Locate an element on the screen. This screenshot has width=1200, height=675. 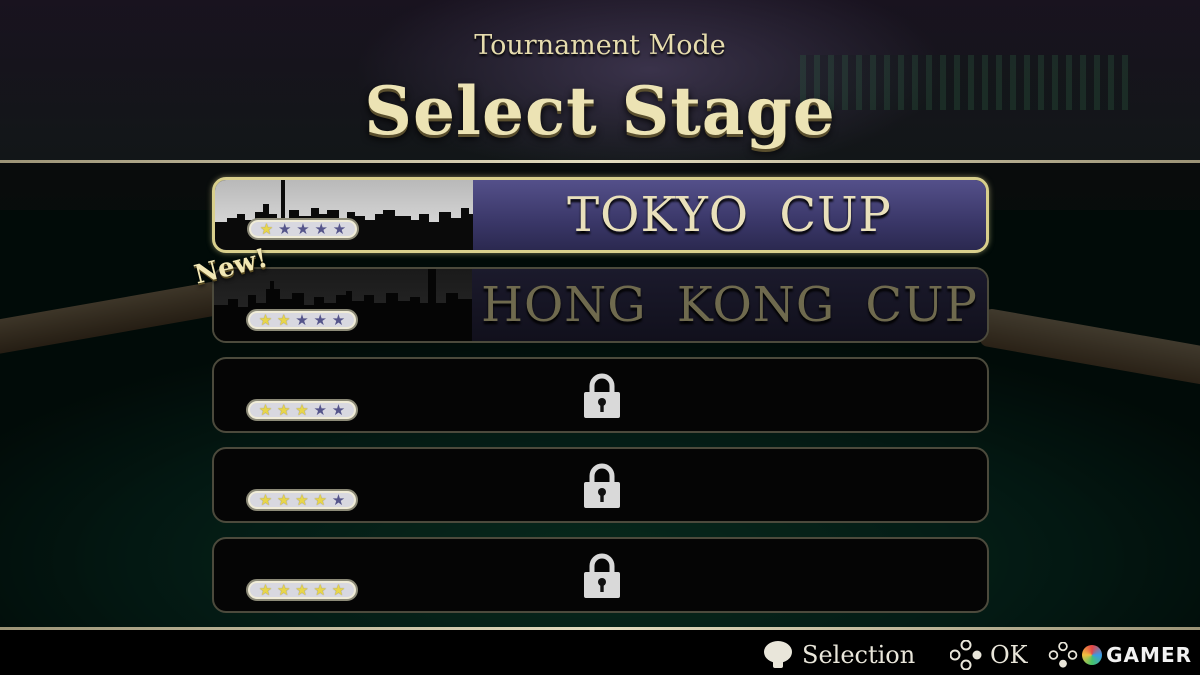
stage-card-locked-3: ★ ★ ★ ★ ★ is located at coordinates (600, 395).